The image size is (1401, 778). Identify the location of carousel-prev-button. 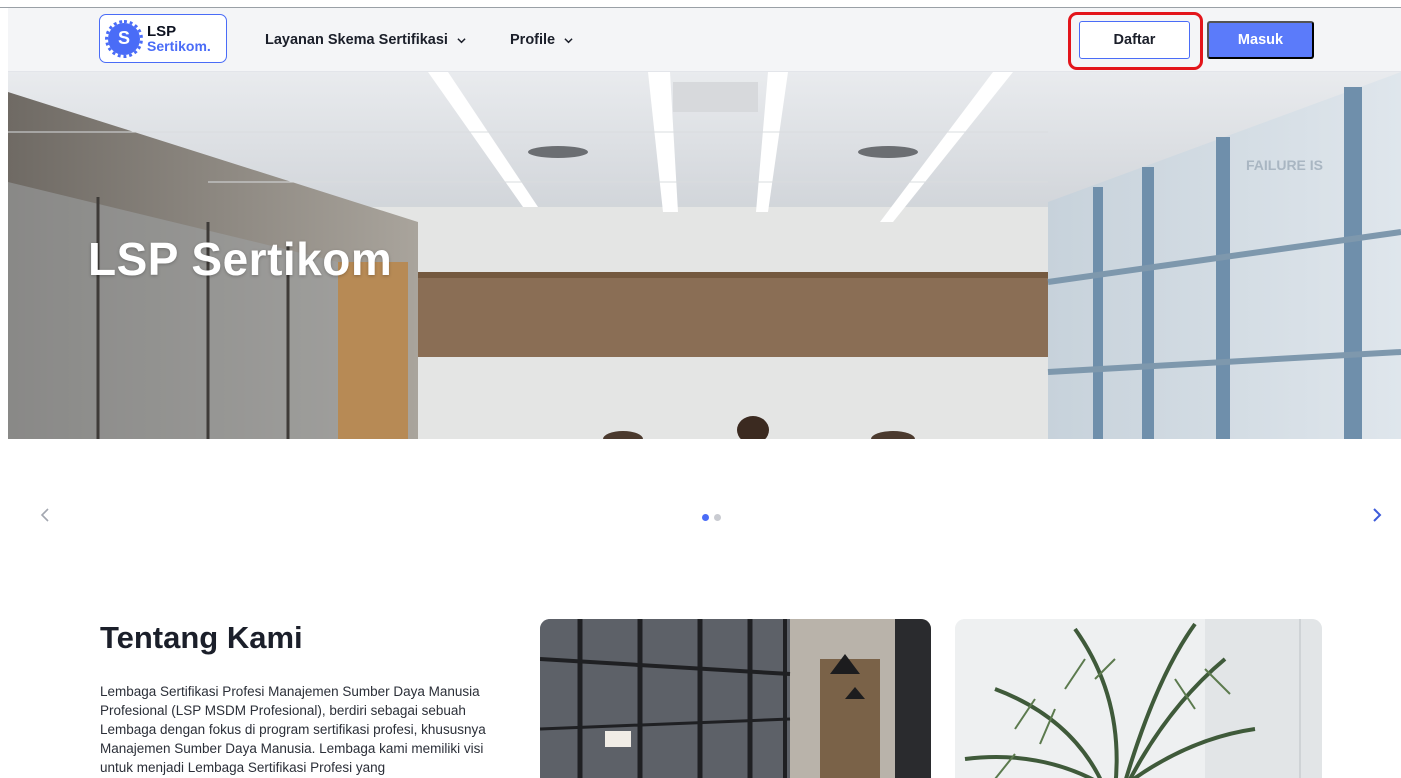
(45, 516).